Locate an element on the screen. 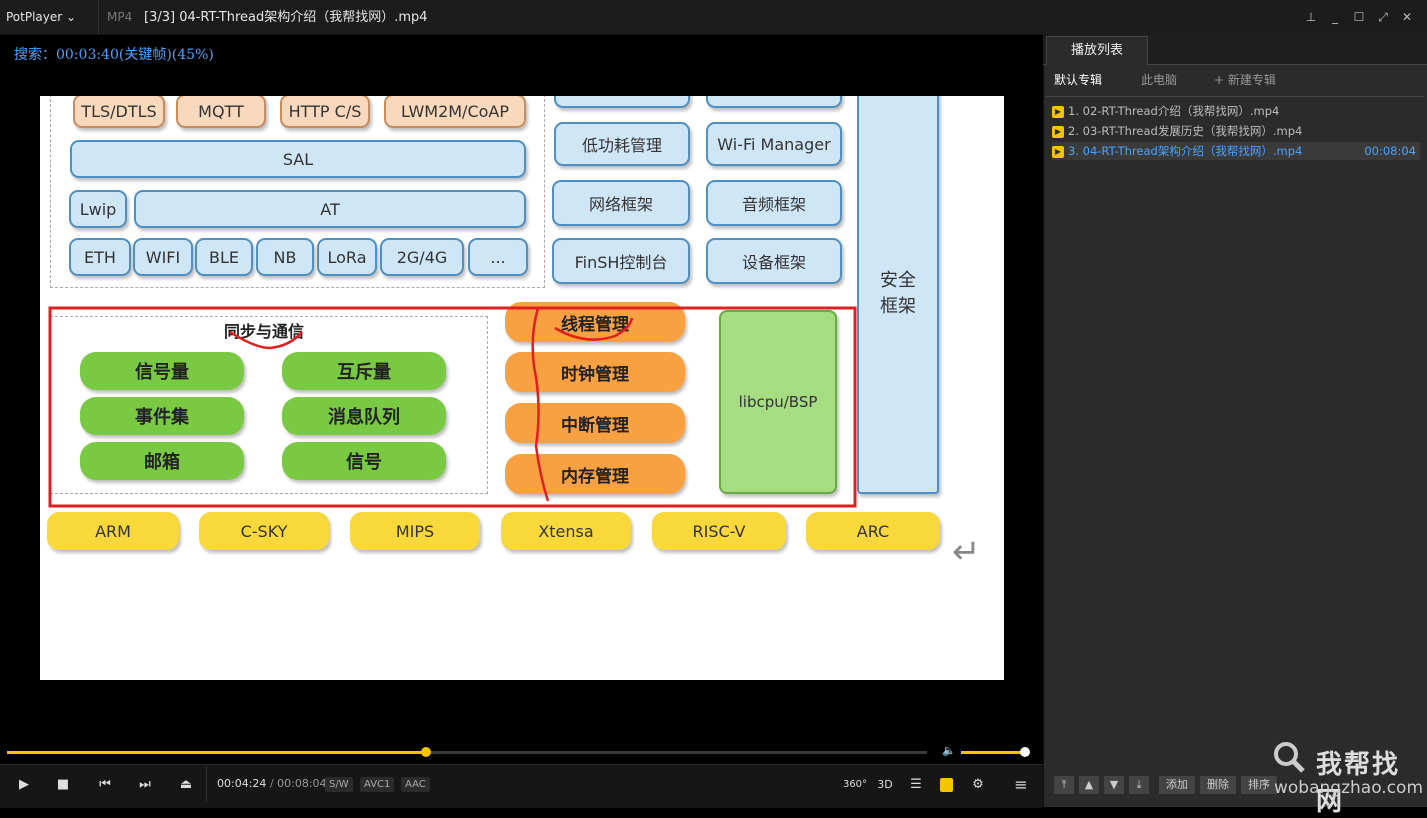  arch-box: C-SKY is located at coordinates (264, 531).